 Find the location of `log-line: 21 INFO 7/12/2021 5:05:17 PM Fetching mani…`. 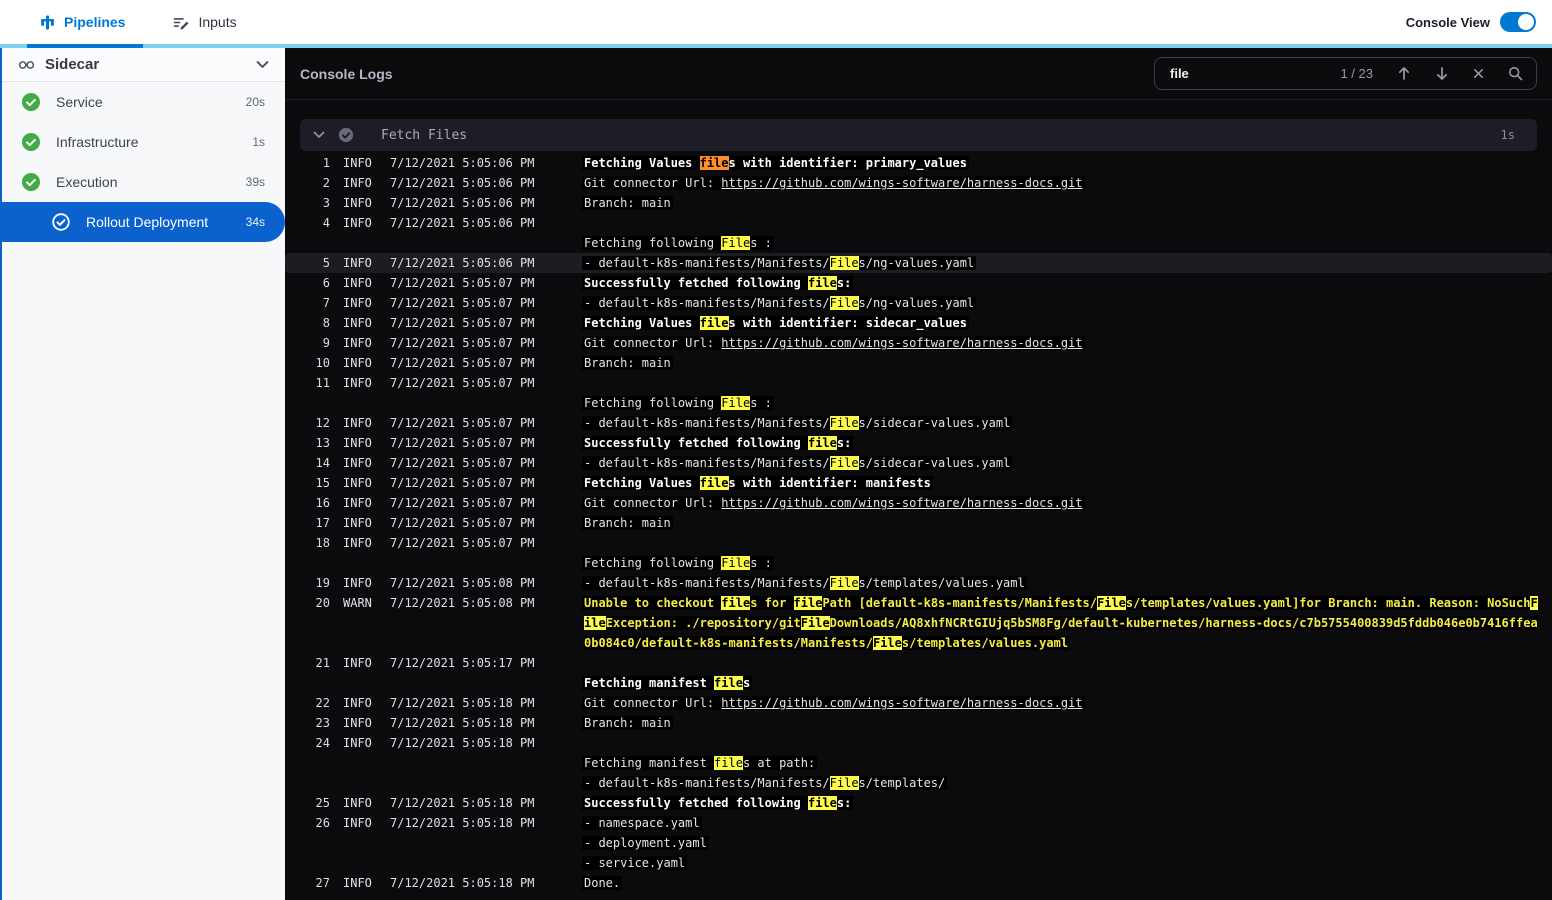

log-line: 21 INFO 7/12/2021 5:05:17 PM Fetching mani… is located at coordinates (918, 673).